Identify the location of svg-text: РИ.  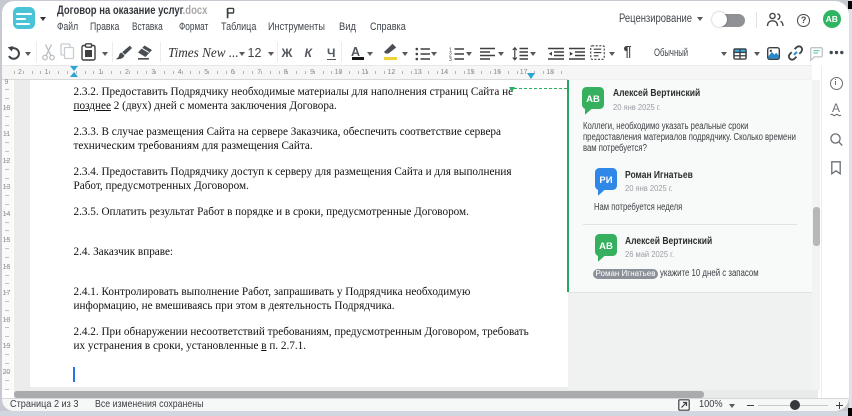
(605, 180).